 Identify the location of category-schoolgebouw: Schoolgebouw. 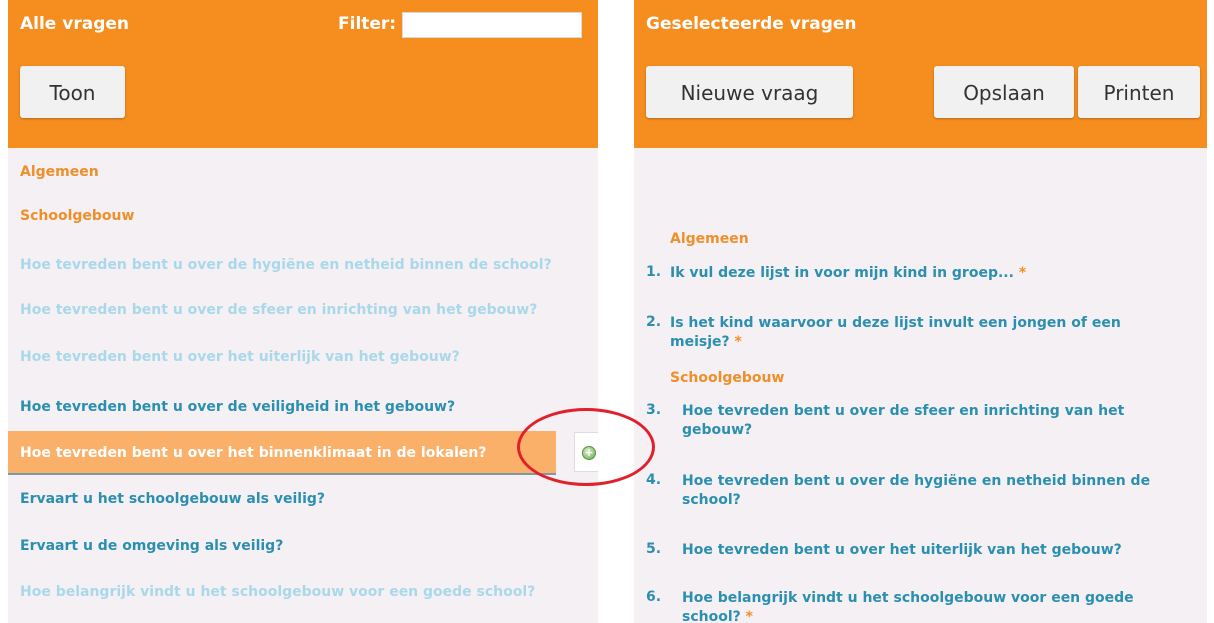
(77, 216).